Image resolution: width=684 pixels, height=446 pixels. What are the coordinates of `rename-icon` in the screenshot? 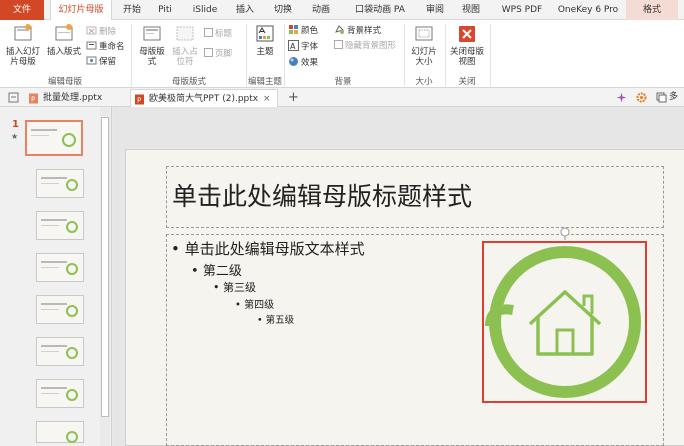 It's located at (91, 45).